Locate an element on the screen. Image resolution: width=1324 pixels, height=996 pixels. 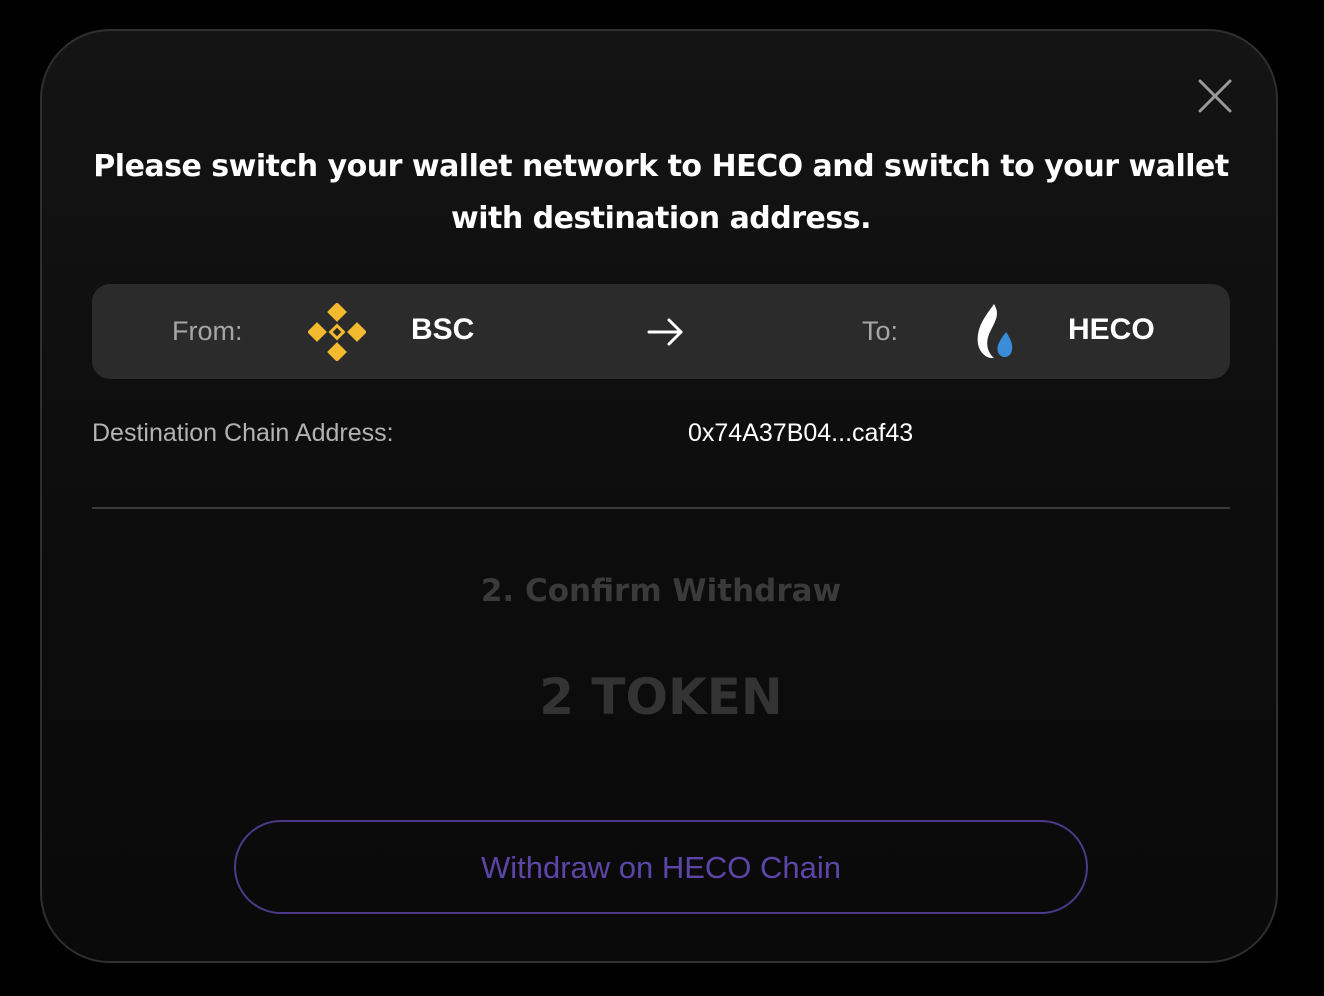
withdraw-amount: 2 TOKEN is located at coordinates (661, 697).